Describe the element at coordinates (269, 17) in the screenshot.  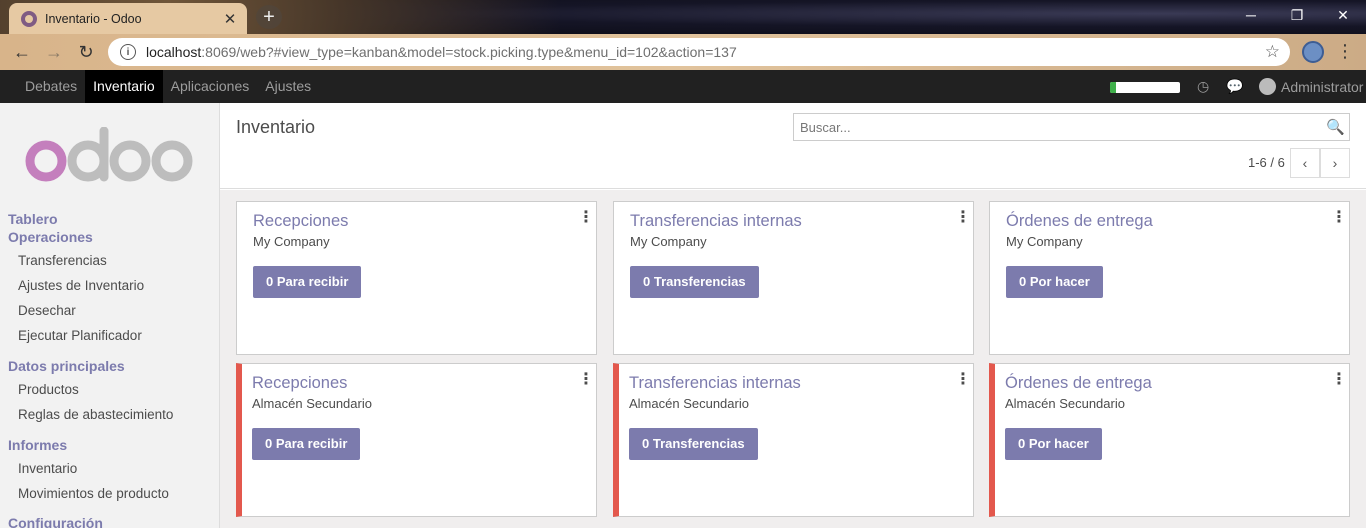
I see `new-tab-button: +` at that location.